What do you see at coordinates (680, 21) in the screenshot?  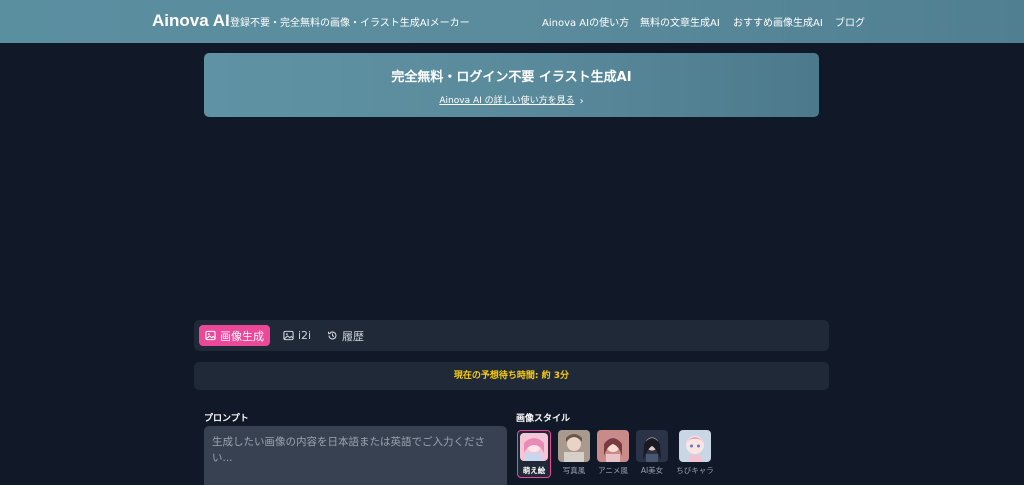 I see `nav-link-text-ai: 無料の文章生成AI` at bounding box center [680, 21].